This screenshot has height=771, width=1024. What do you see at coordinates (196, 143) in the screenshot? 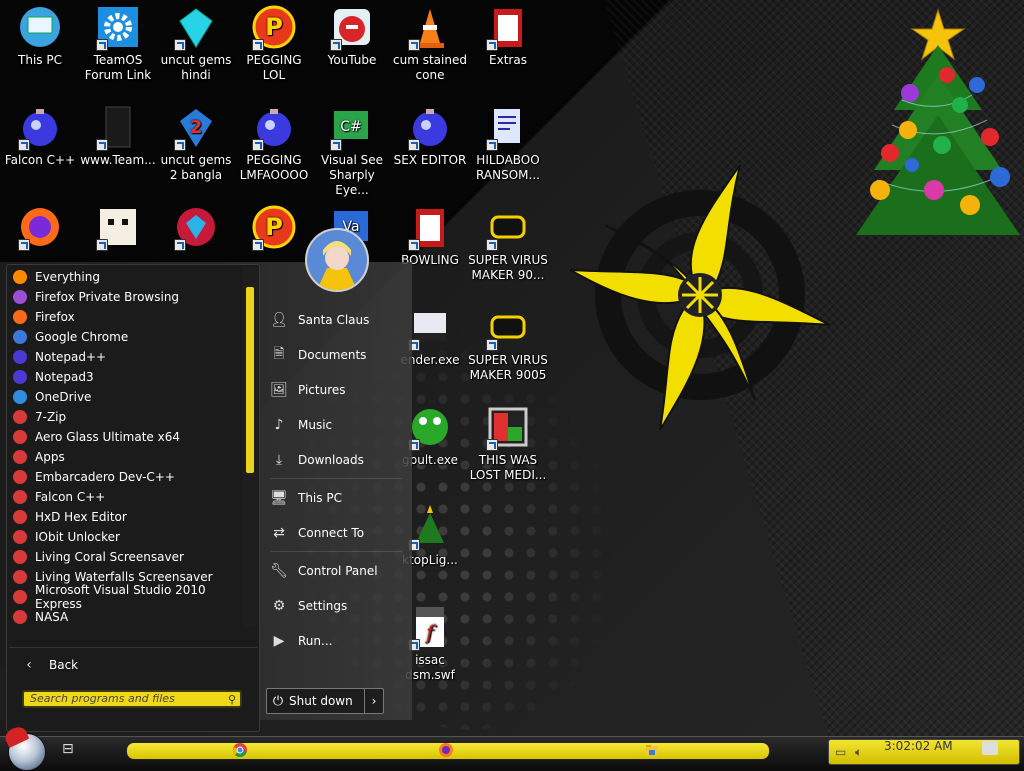
I see `desktop-icon: 2 uncut gems 2 bangla` at bounding box center [196, 143].